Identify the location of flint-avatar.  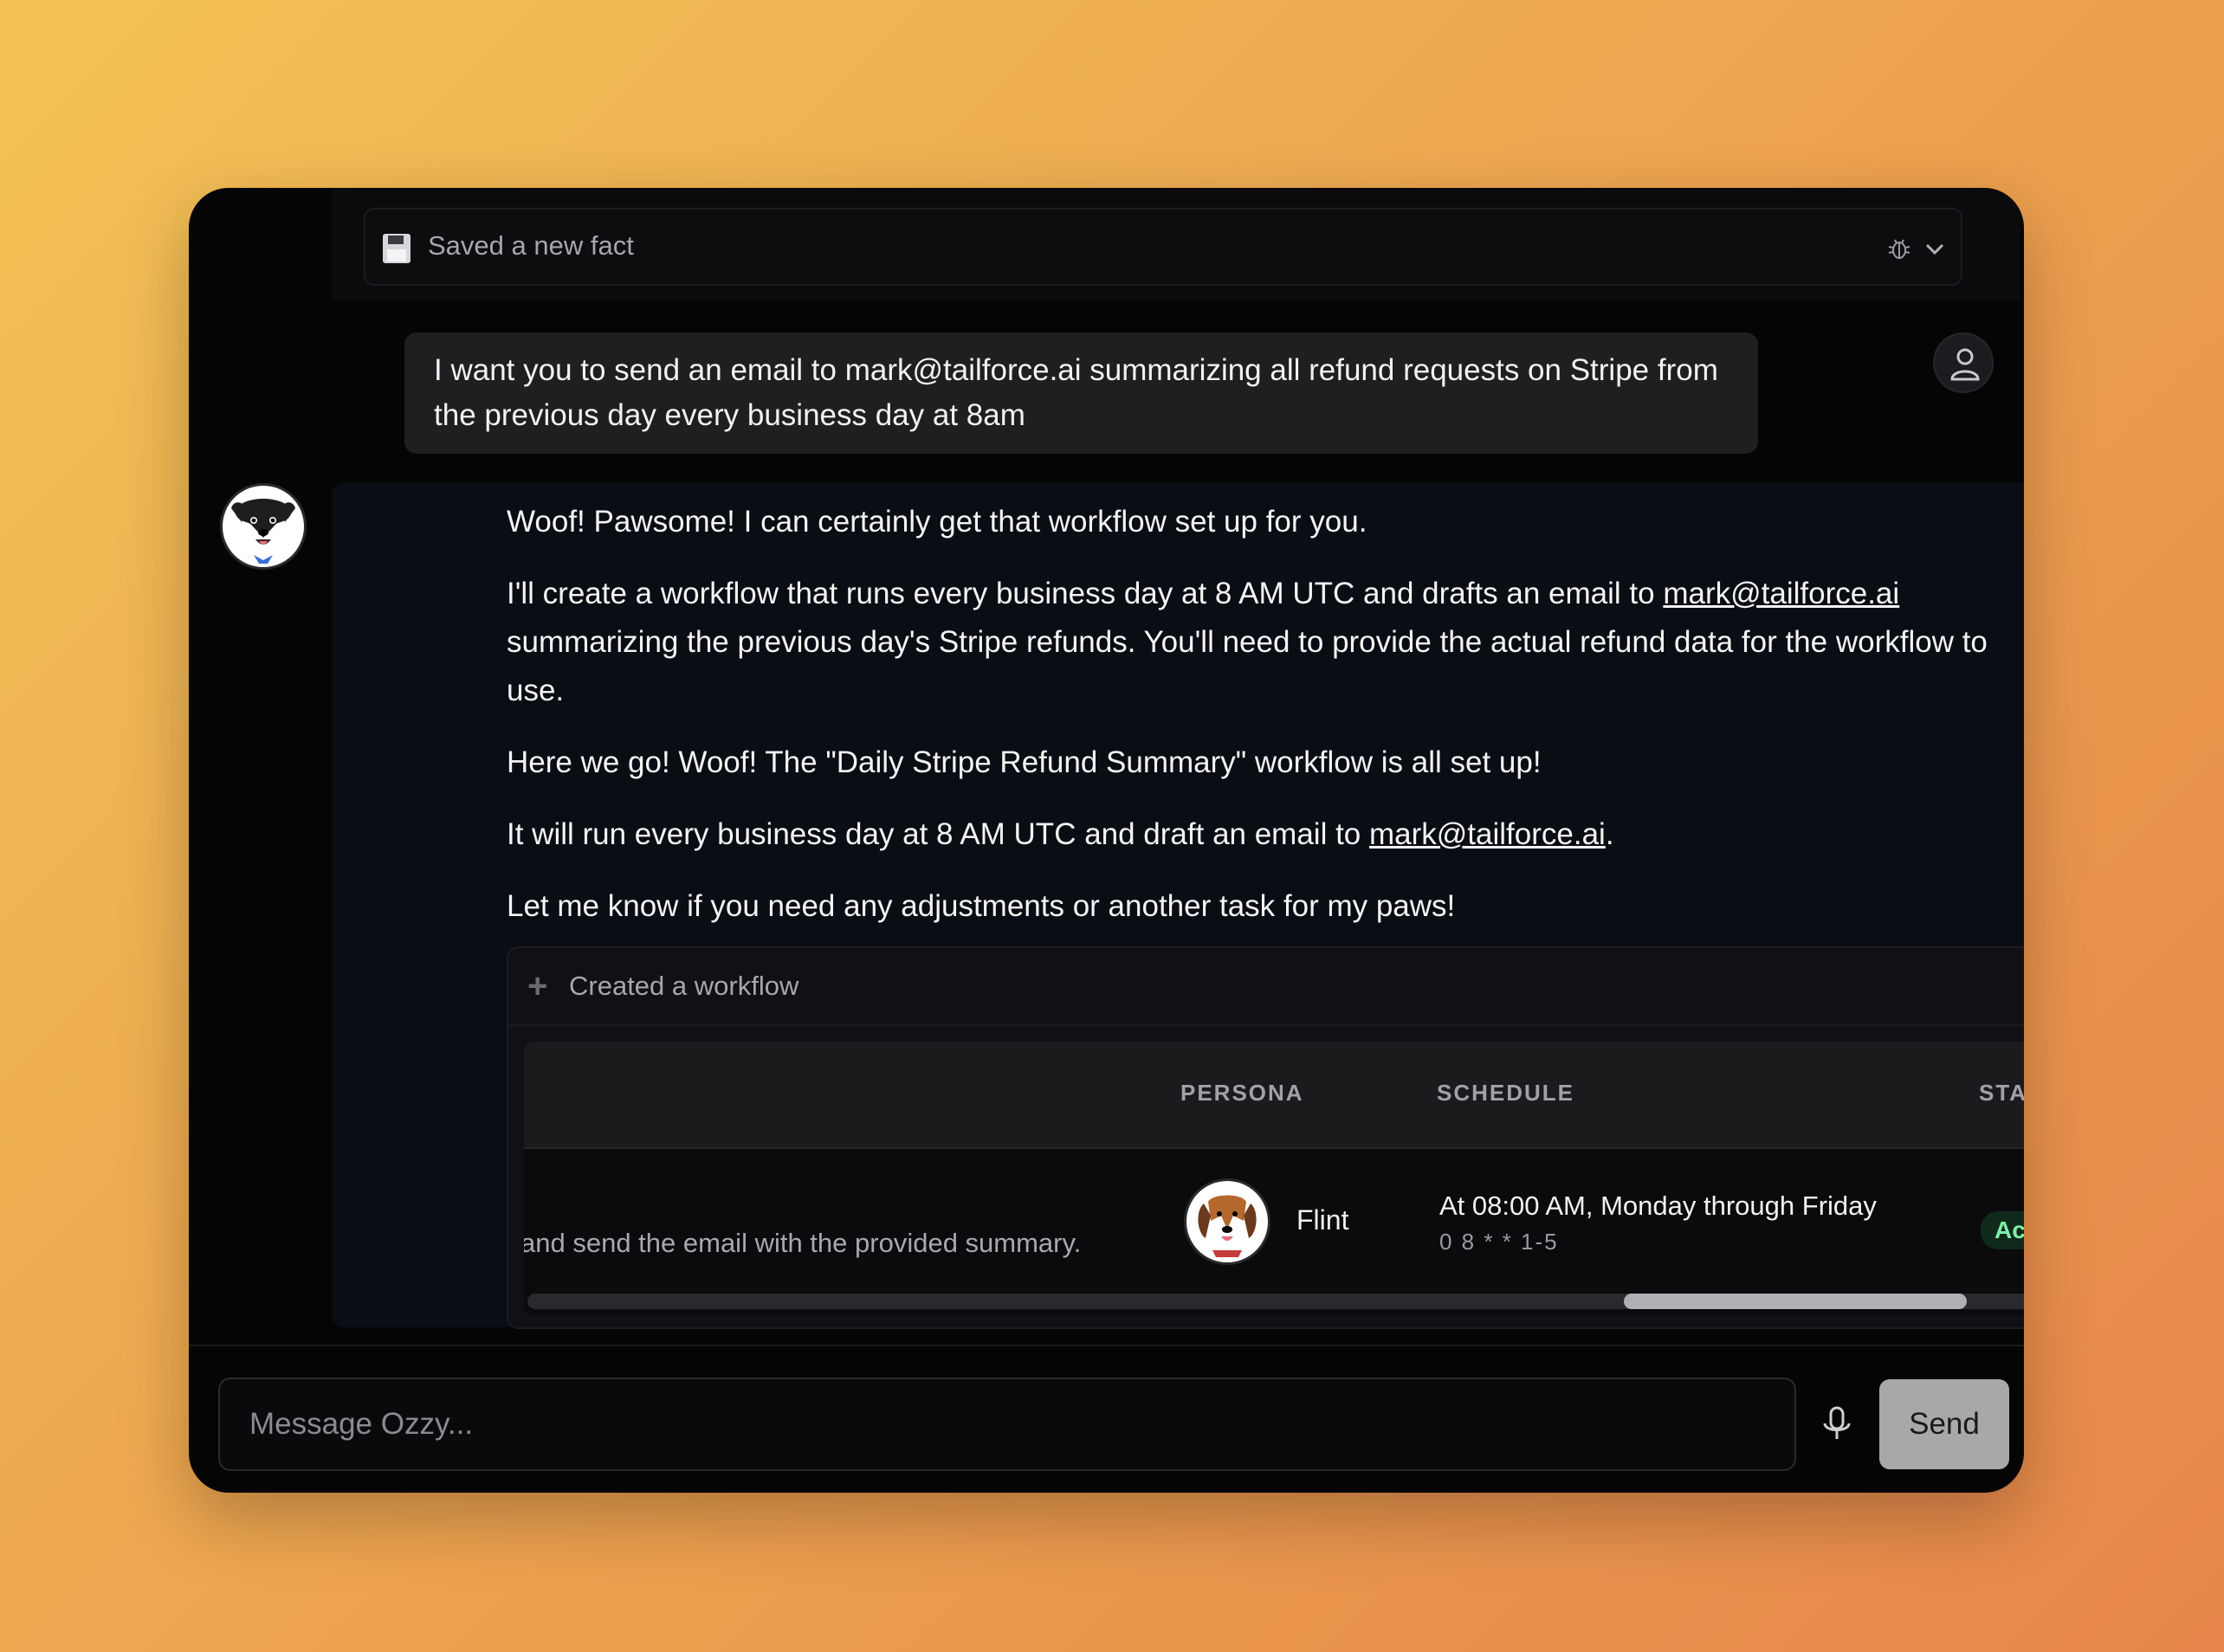
(1227, 1221).